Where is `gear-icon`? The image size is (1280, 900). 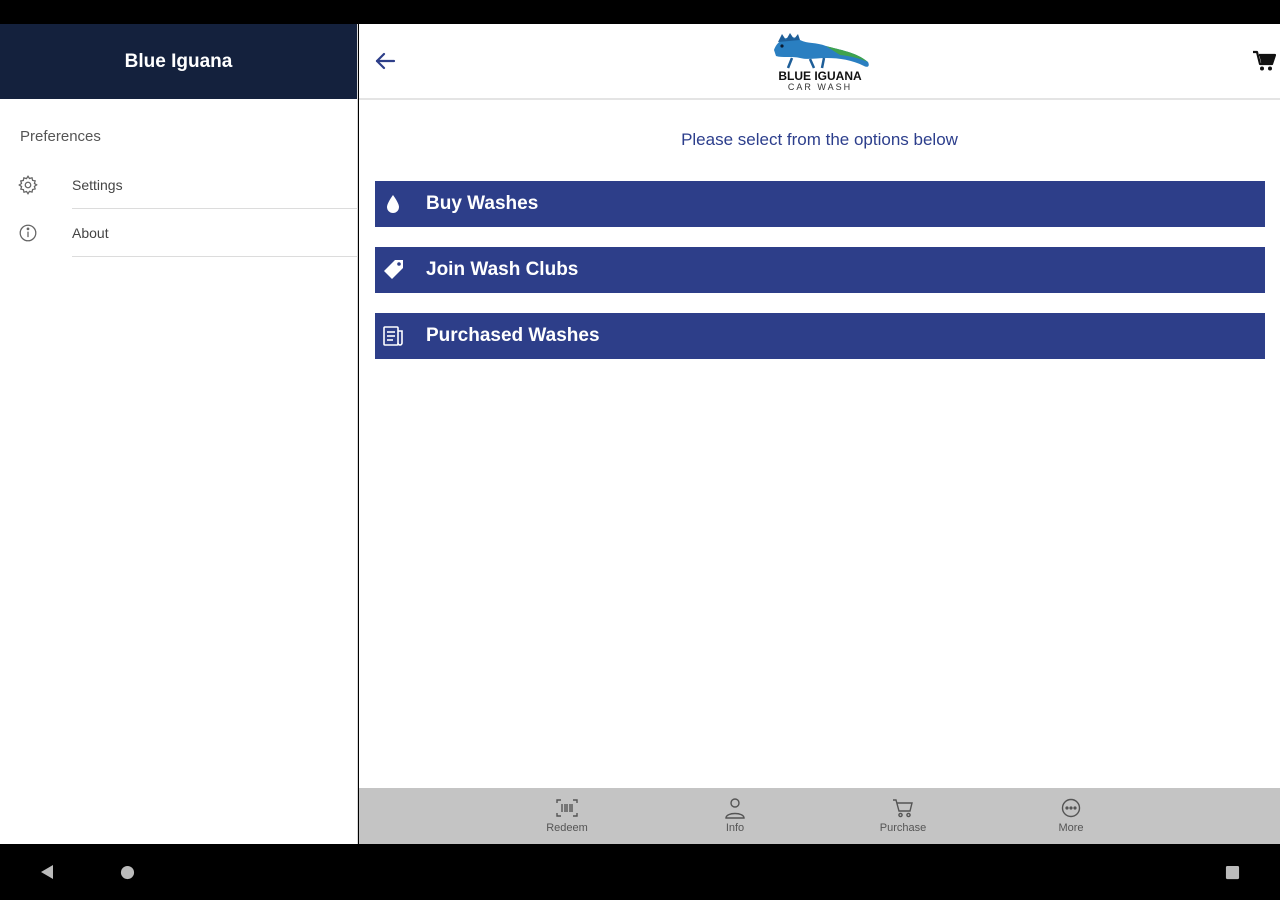 gear-icon is located at coordinates (28, 185).